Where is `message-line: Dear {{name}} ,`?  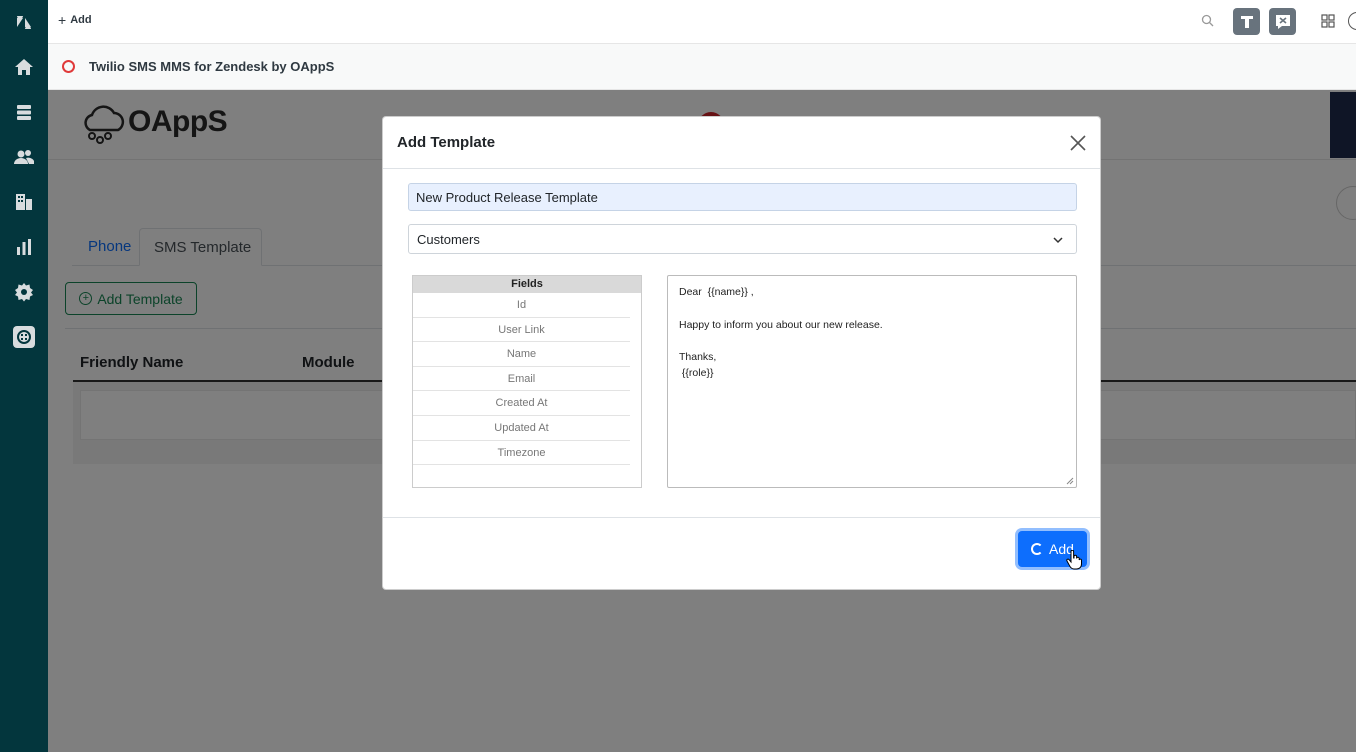
message-line: Dear {{name}} , is located at coordinates (716, 292).